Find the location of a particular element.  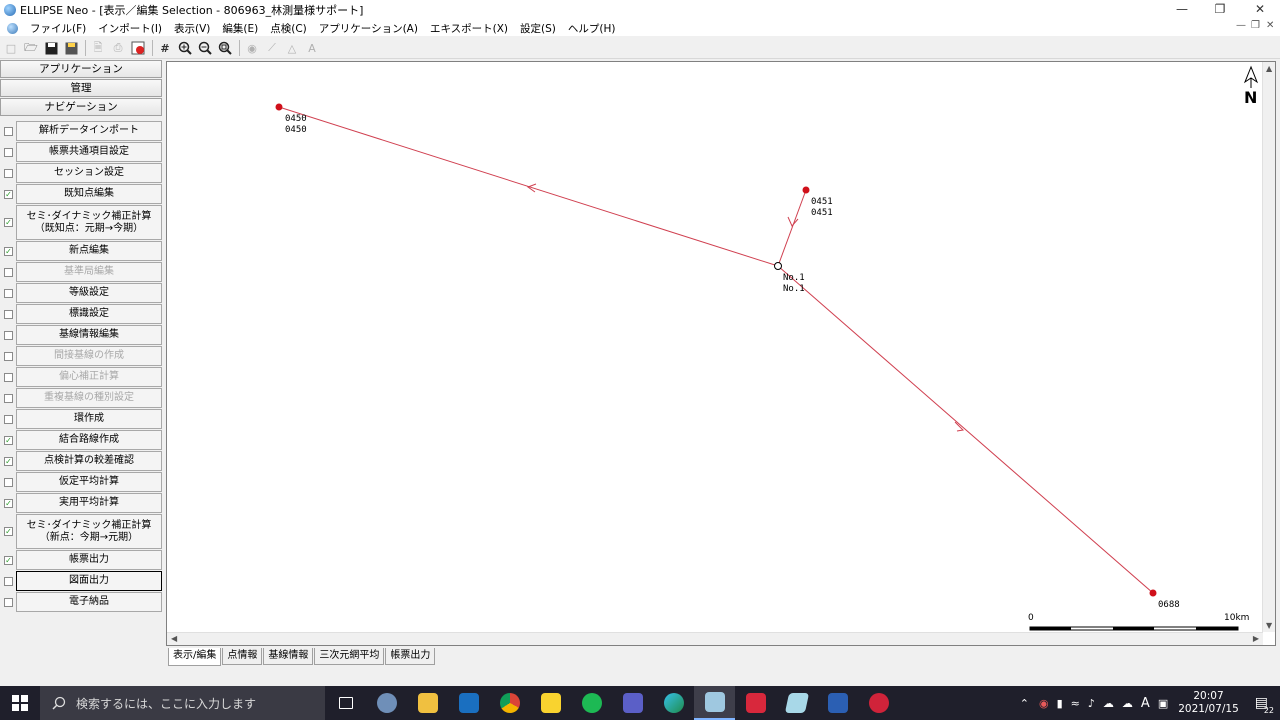

menu-settings: 設定(S) is located at coordinates (538, 28).